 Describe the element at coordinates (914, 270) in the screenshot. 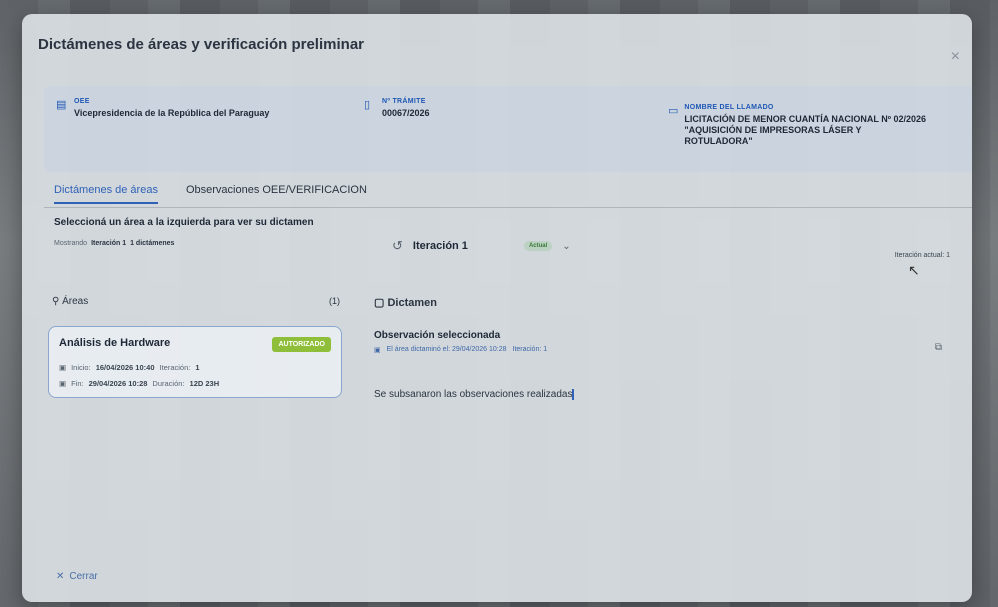

I see `mouse-pointer-icon: ↖` at that location.